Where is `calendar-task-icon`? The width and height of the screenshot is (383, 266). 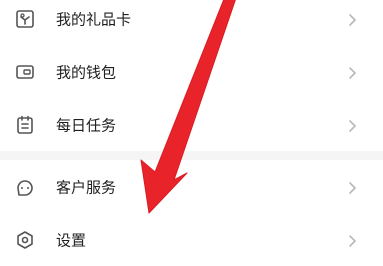
calendar-task-icon is located at coordinates (25, 125).